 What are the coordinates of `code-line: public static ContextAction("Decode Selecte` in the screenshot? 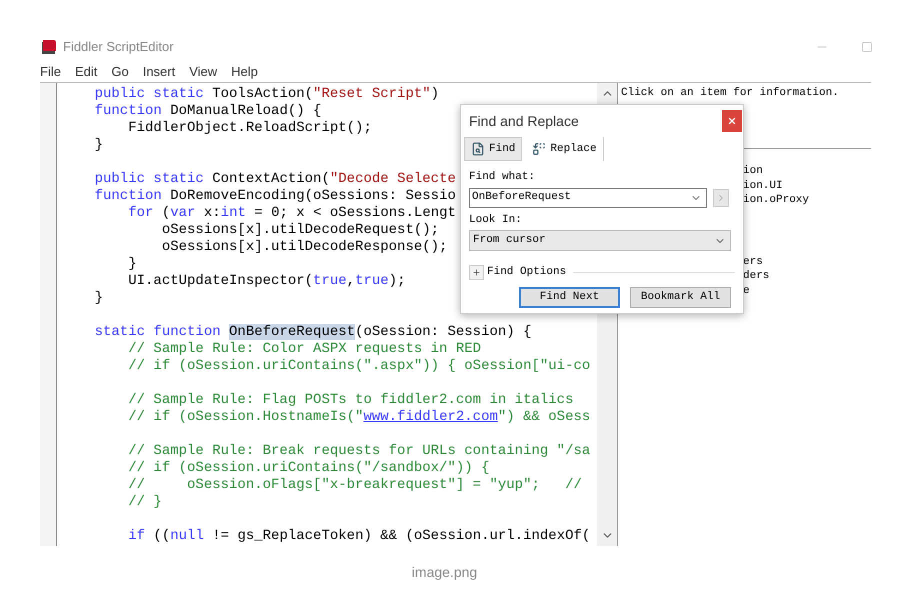 It's located at (275, 179).